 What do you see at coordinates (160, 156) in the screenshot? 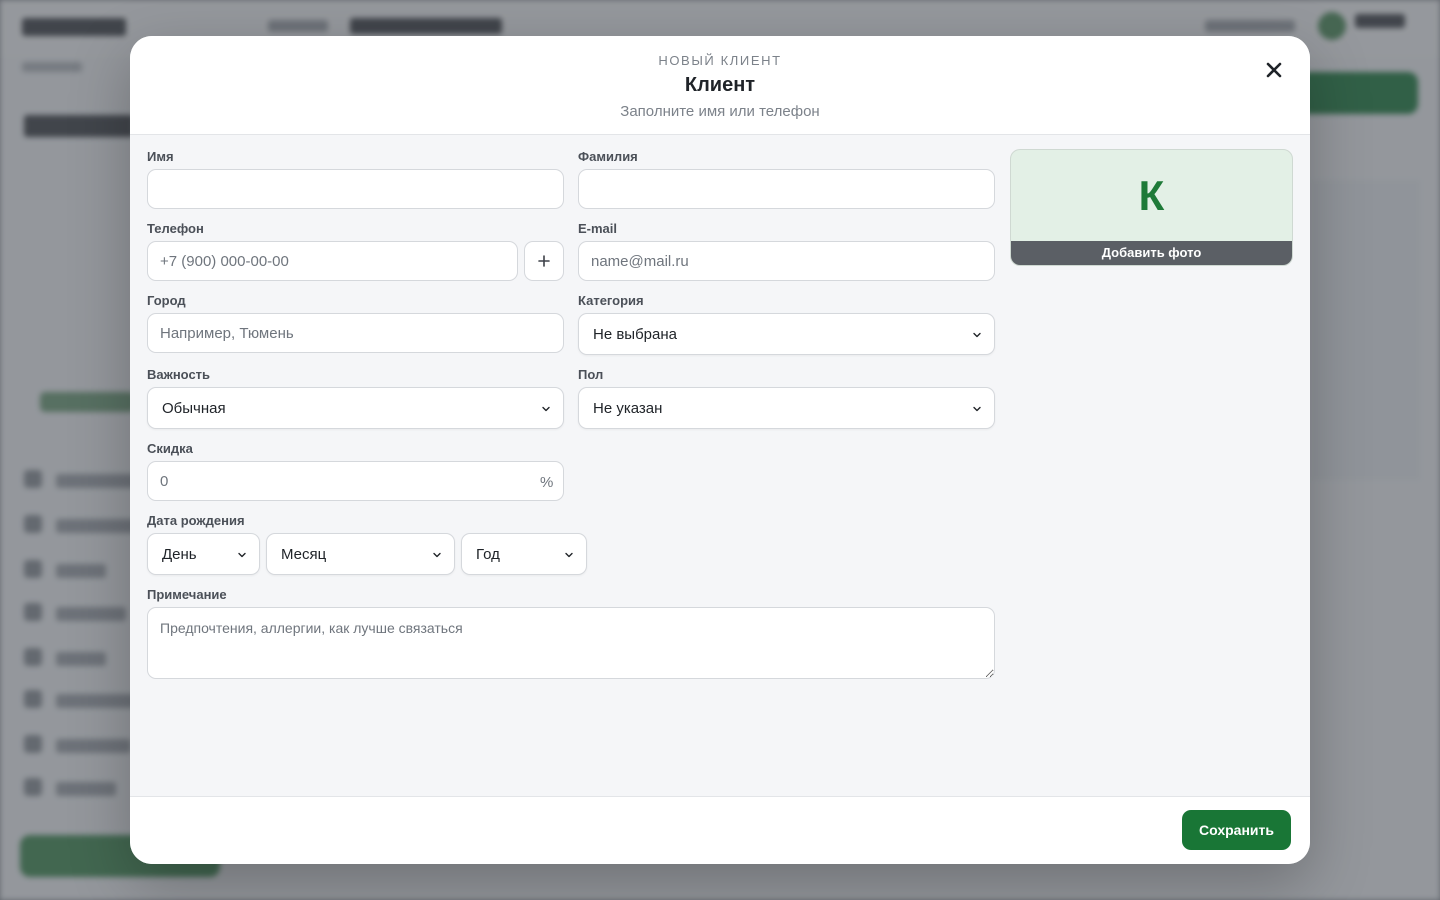
I see `first-name-label: Имя` at bounding box center [160, 156].